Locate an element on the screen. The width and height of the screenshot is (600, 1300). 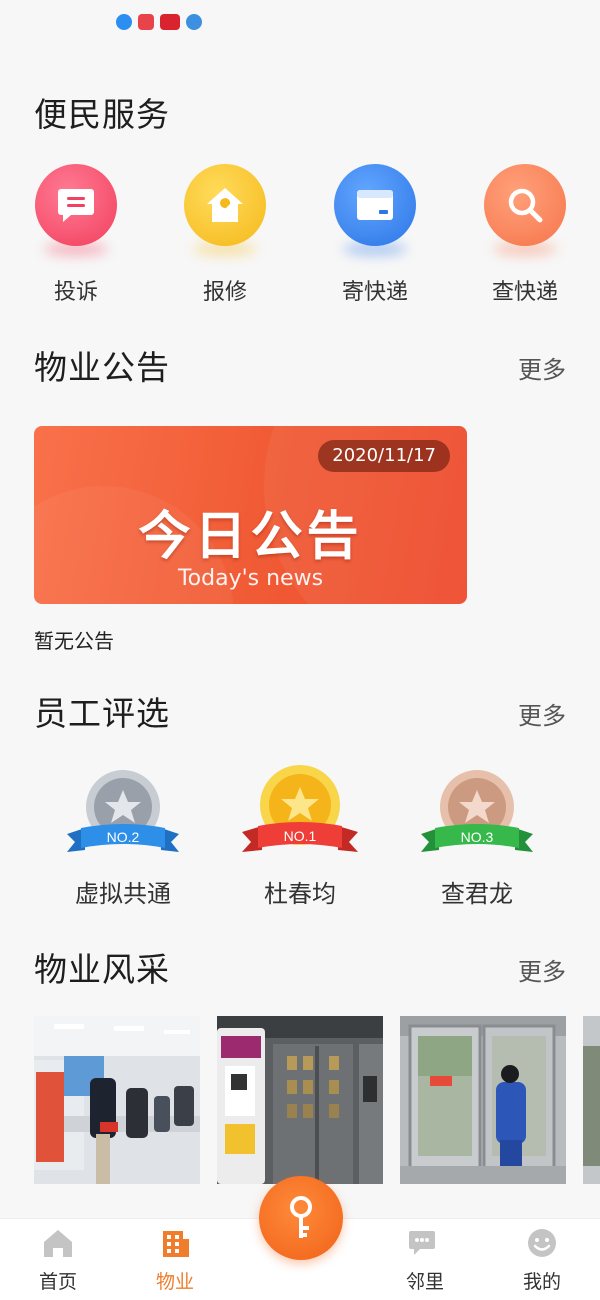
send-express-service: 寄快递 is located at coordinates (375, 235).